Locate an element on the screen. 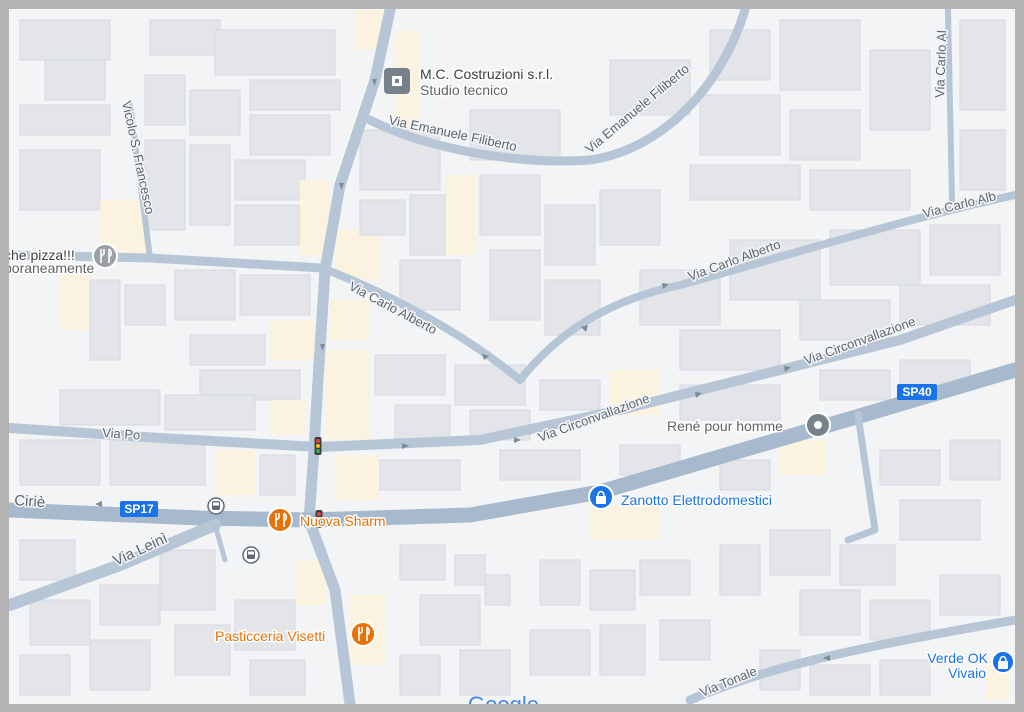 This screenshot has width=1024, height=712. poi-nuova-sharm-name: Nuova Sharm is located at coordinates (343, 521).